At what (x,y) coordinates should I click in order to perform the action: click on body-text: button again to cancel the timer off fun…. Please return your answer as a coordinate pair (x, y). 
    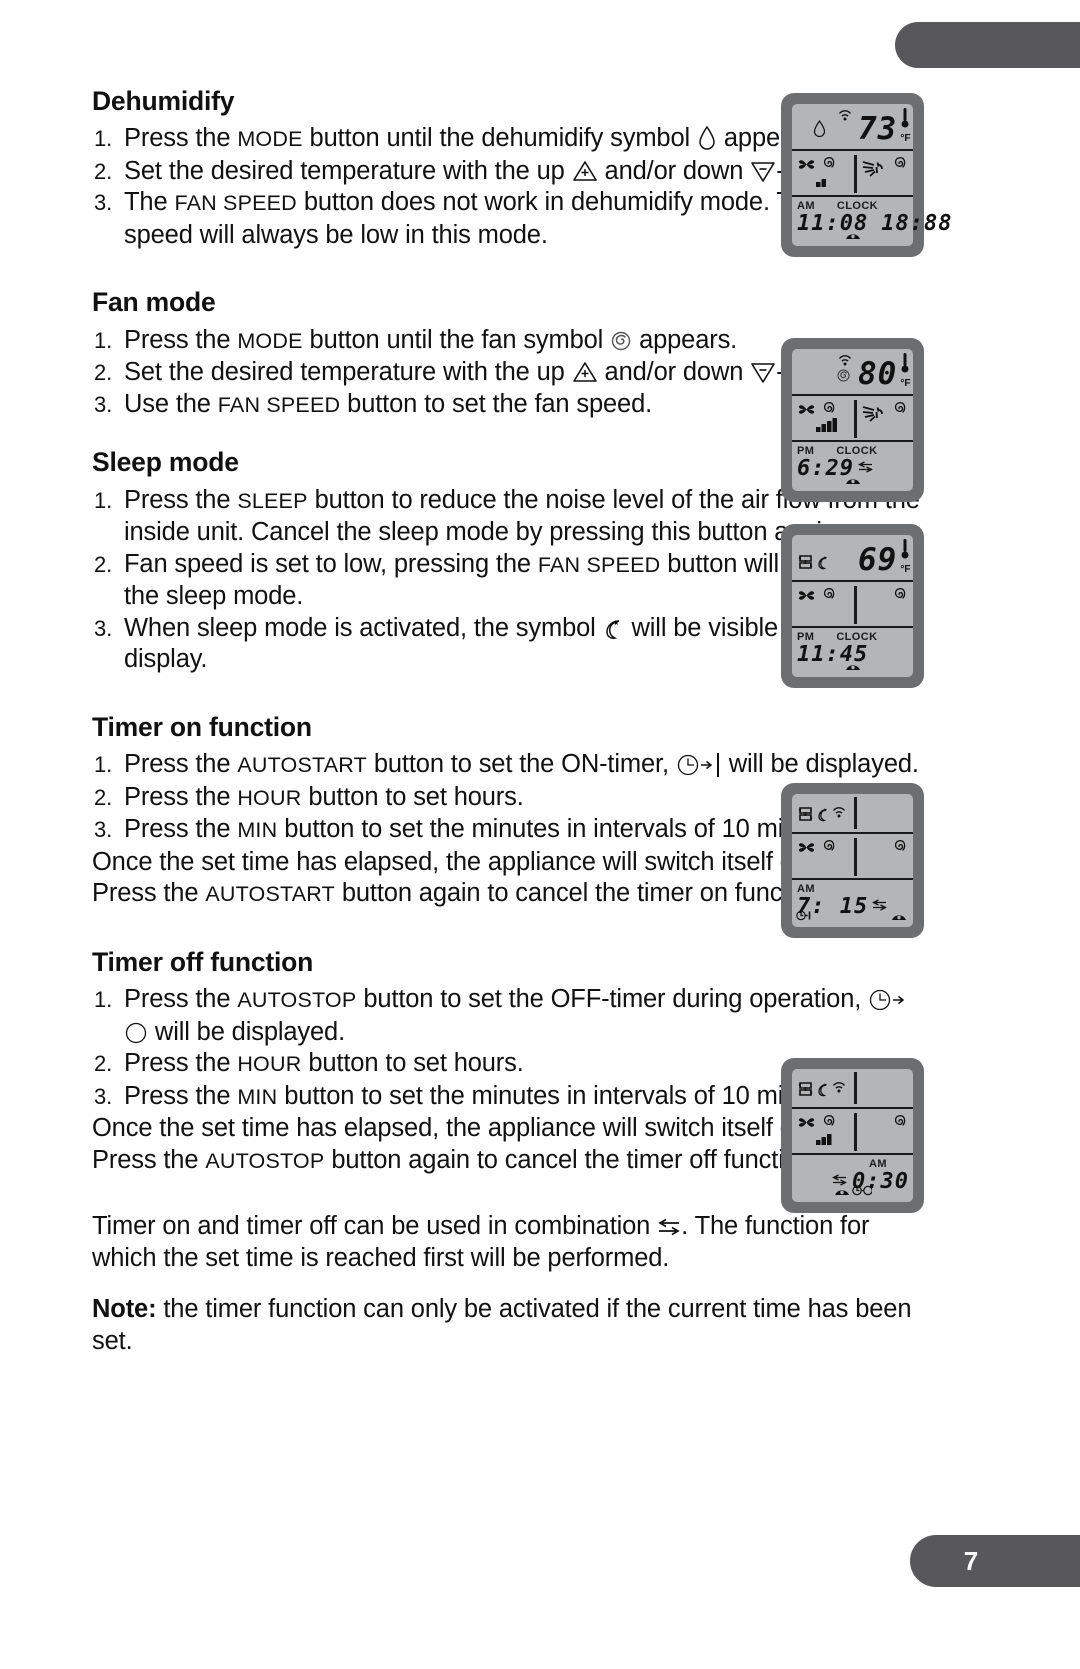
    Looking at the image, I should click on (571, 1159).